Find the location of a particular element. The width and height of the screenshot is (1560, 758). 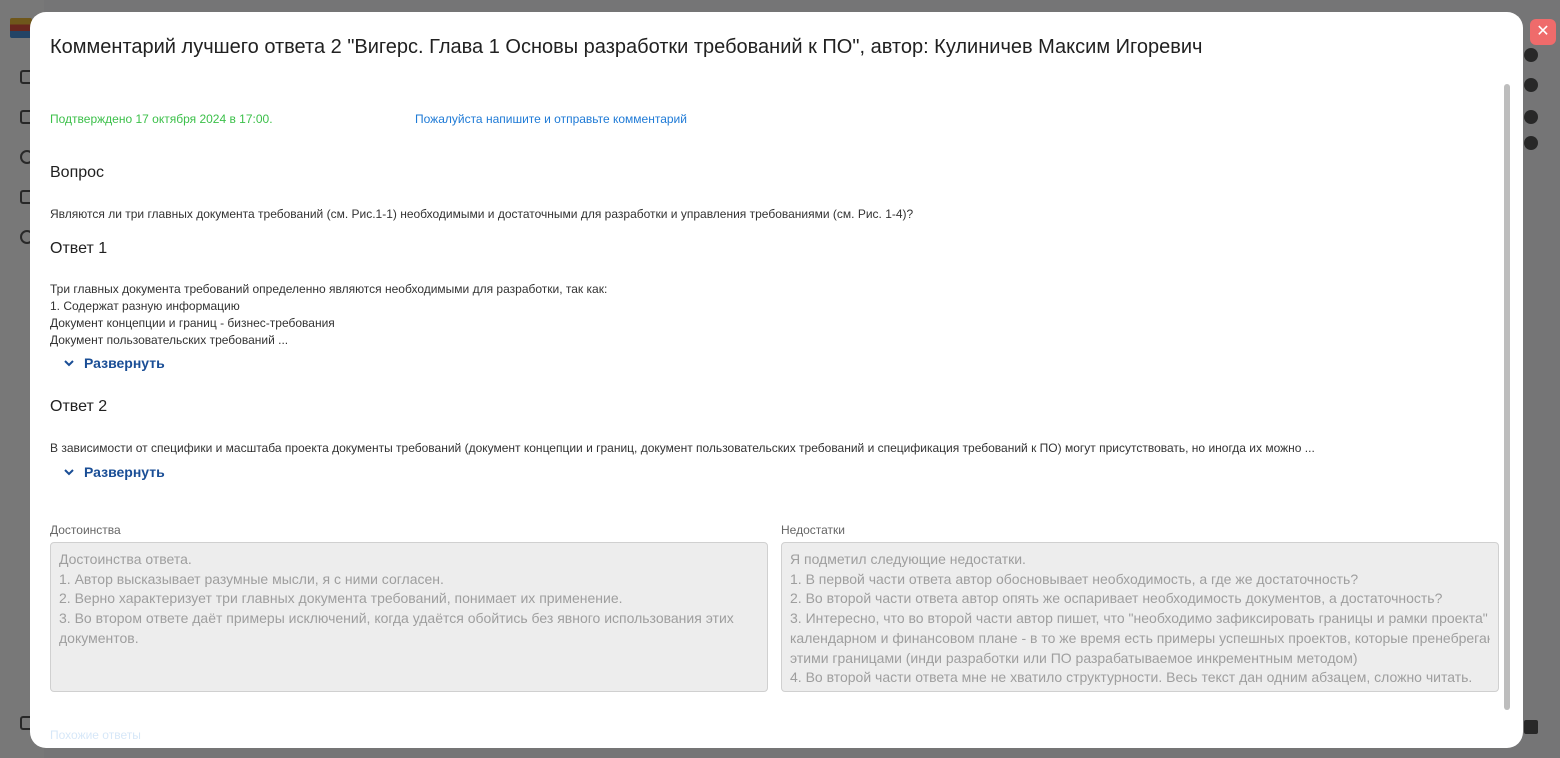

answer1-line: 1. Содержат разную информацию is located at coordinates (145, 306).